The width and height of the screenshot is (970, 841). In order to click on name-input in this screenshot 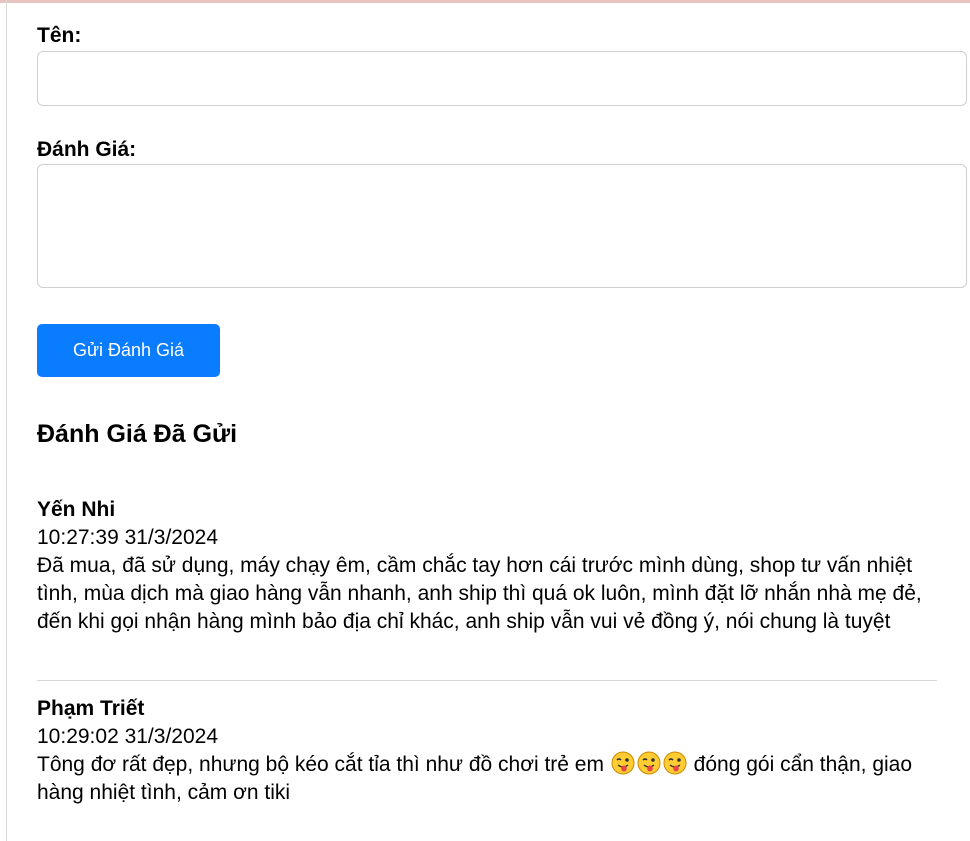, I will do `click(502, 78)`.